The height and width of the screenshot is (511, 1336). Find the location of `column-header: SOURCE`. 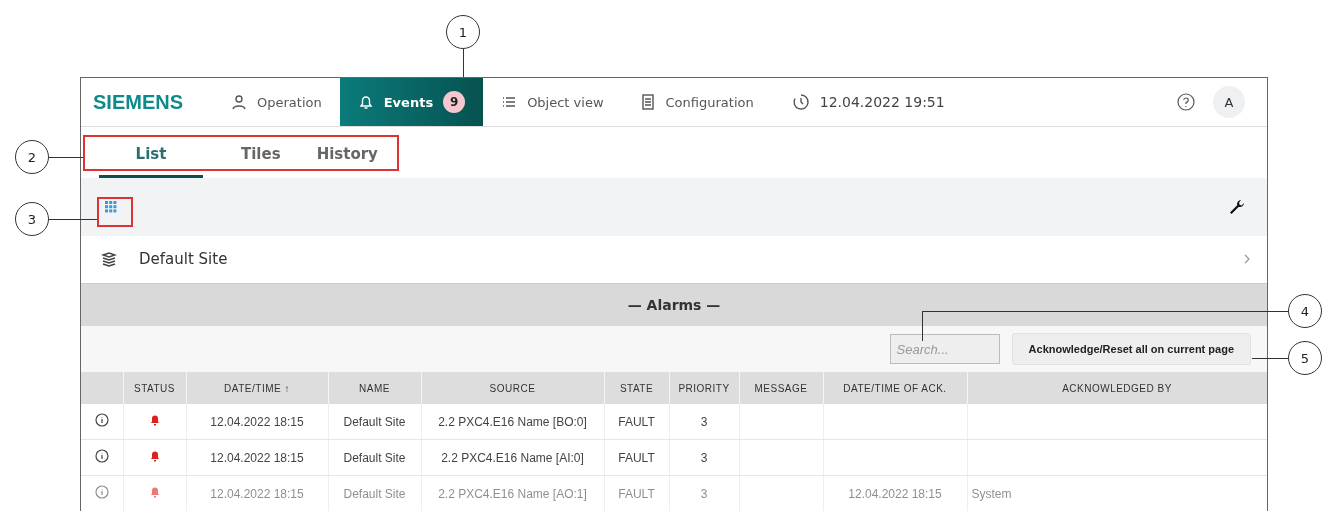

column-header: SOURCE is located at coordinates (512, 388).